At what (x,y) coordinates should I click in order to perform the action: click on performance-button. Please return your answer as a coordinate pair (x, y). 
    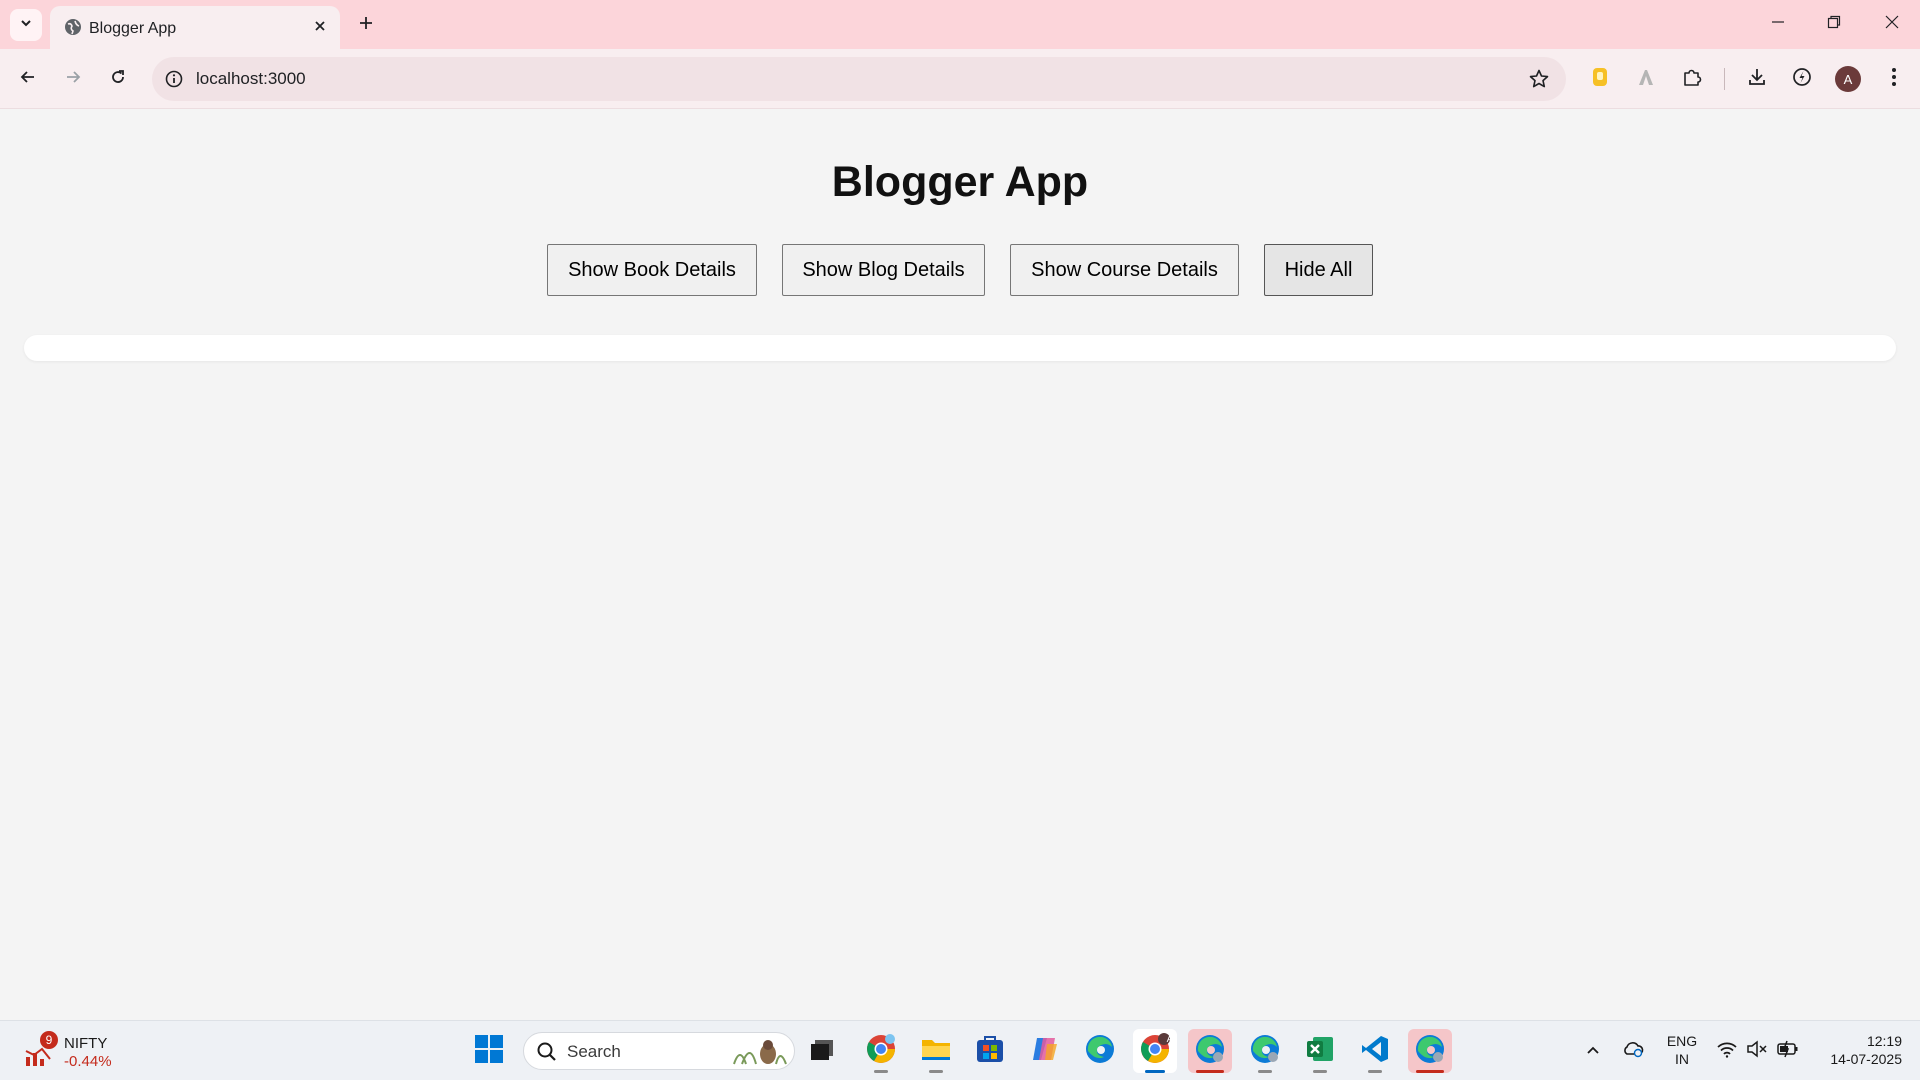
    Looking at the image, I should click on (1802, 79).